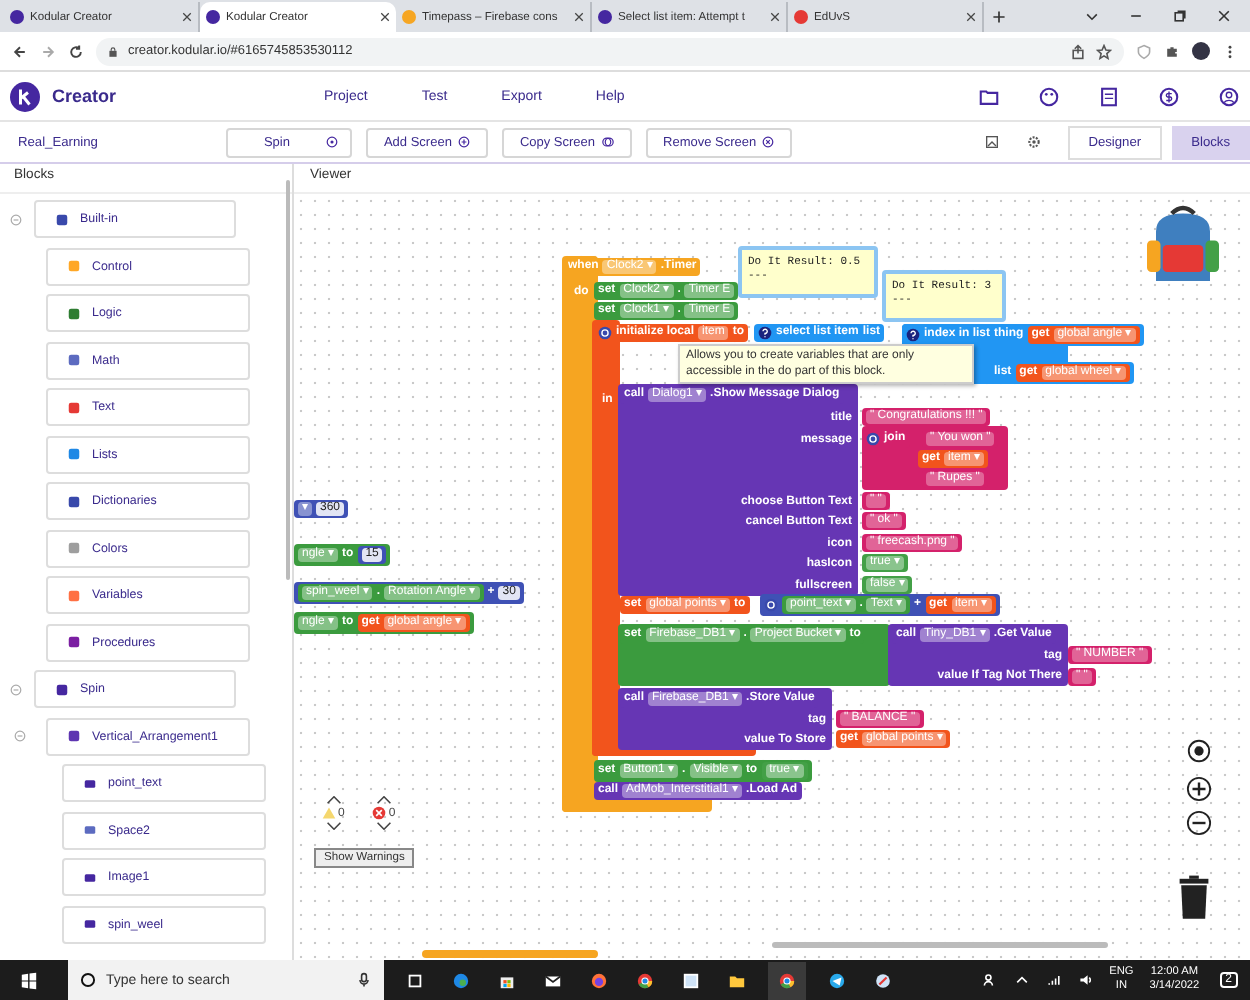  Describe the element at coordinates (989, 980) in the screenshot. I see `people-icon` at that location.